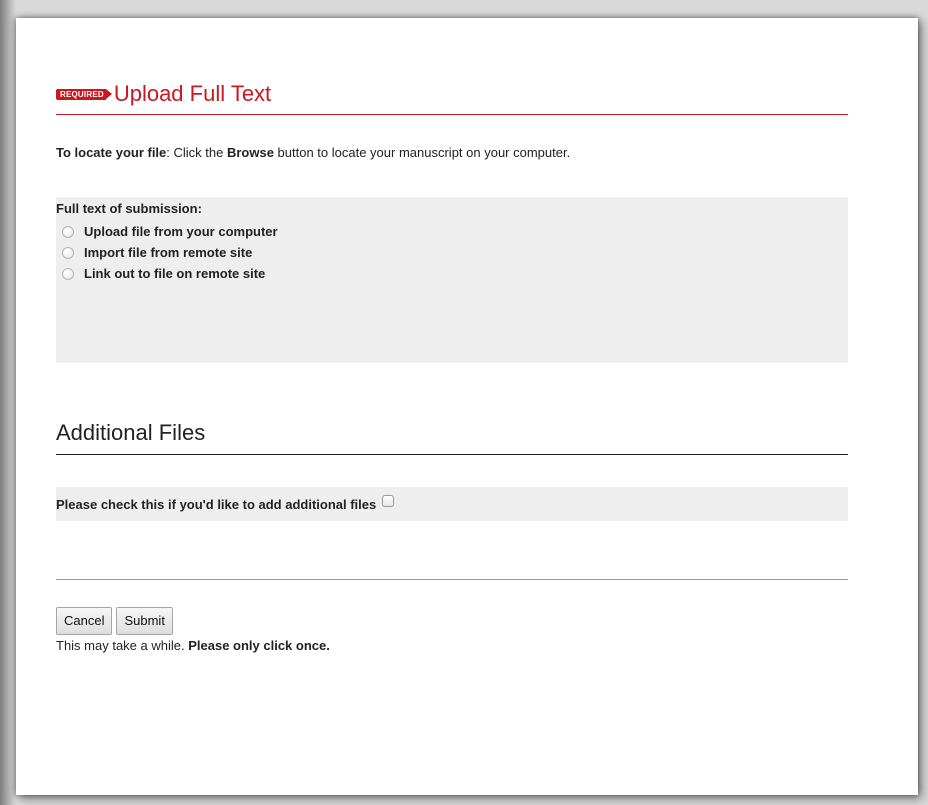 The width and height of the screenshot is (928, 805). What do you see at coordinates (452, 273) in the screenshot?
I see `radio-option-link: Link out to file on remote site` at bounding box center [452, 273].